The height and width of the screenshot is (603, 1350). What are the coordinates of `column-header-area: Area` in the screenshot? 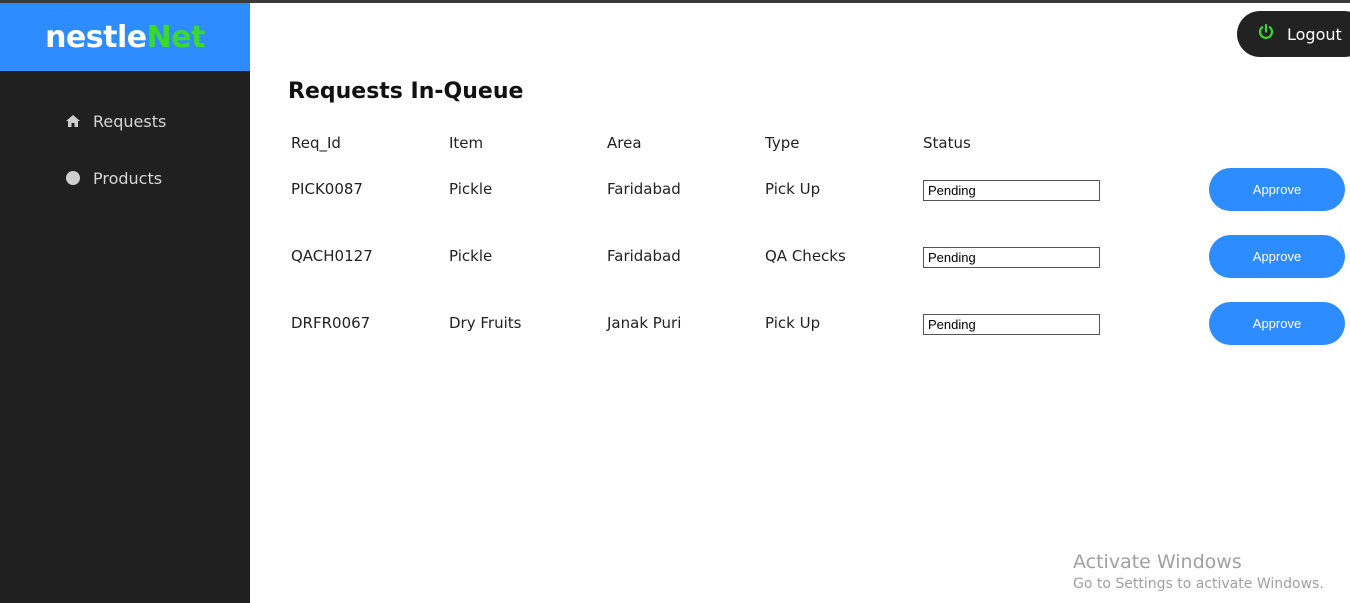 It's located at (624, 143).